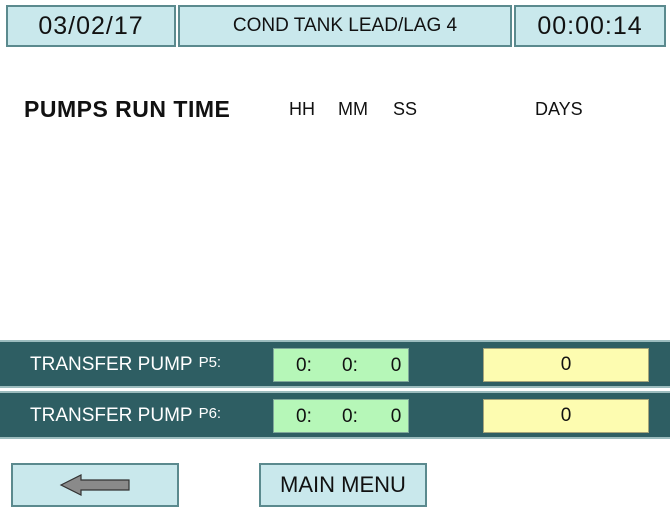 This screenshot has height=510, width=670. I want to click on pump-id: P5:, so click(210, 362).